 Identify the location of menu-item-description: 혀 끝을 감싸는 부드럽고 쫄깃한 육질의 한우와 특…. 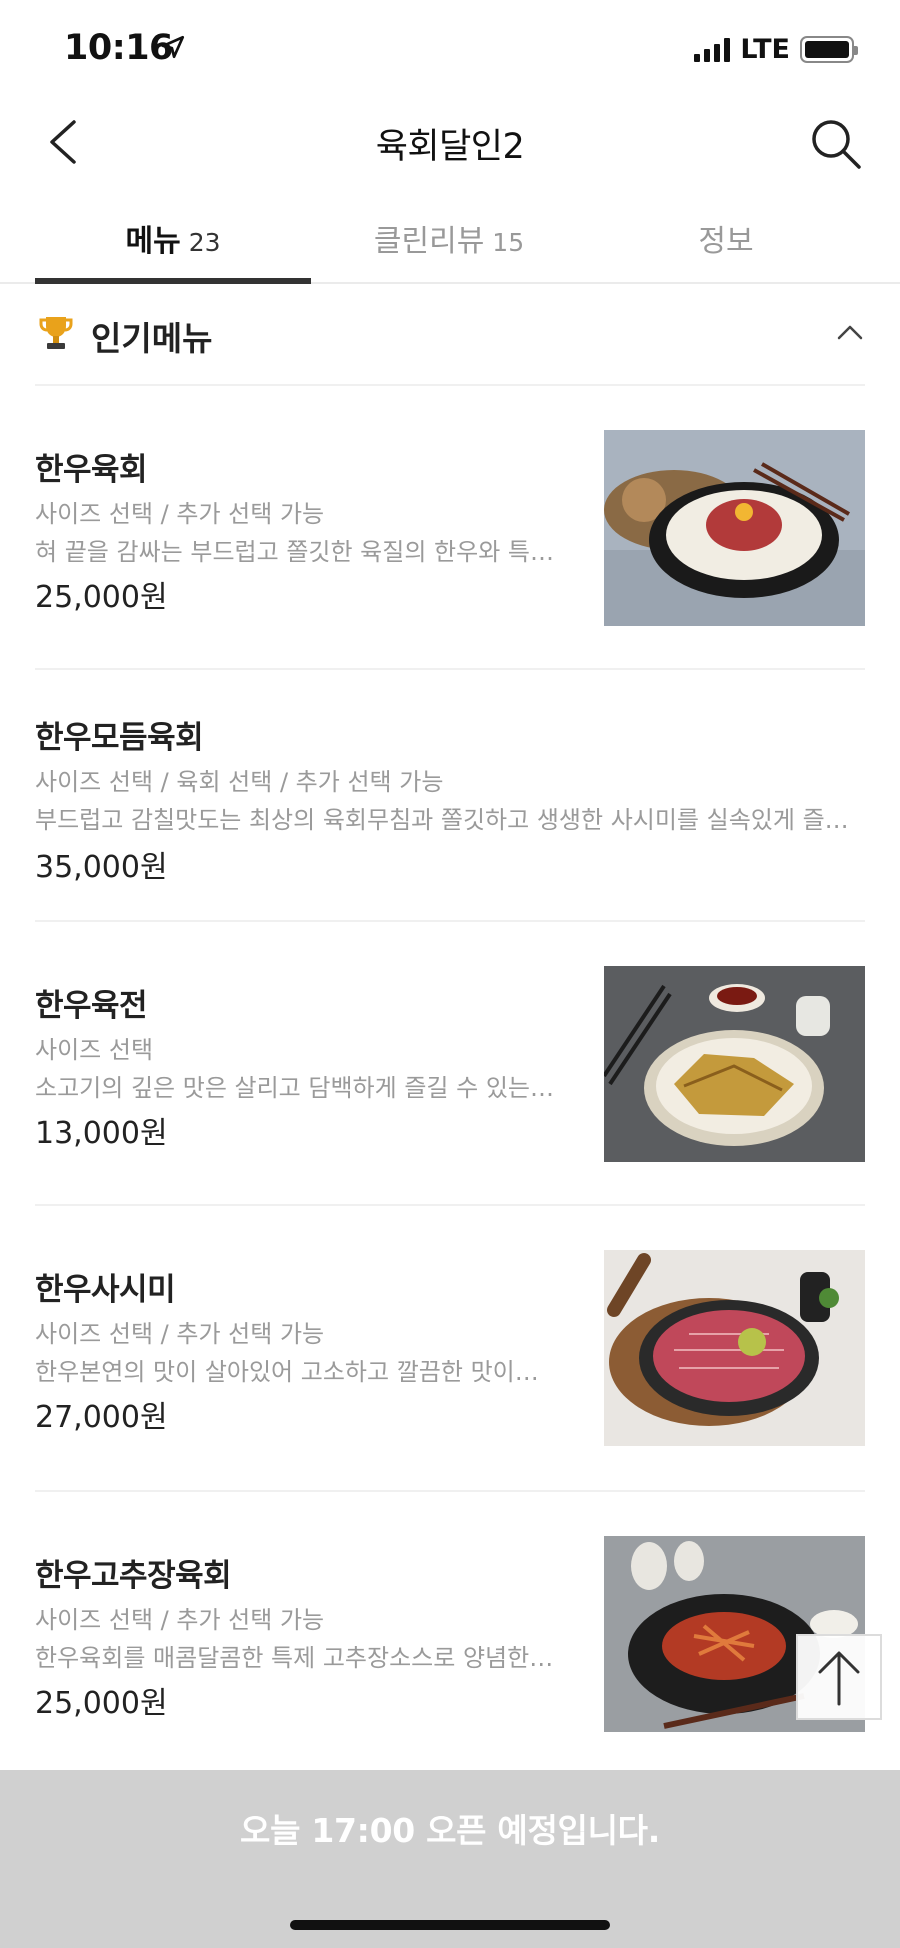
(295, 552).